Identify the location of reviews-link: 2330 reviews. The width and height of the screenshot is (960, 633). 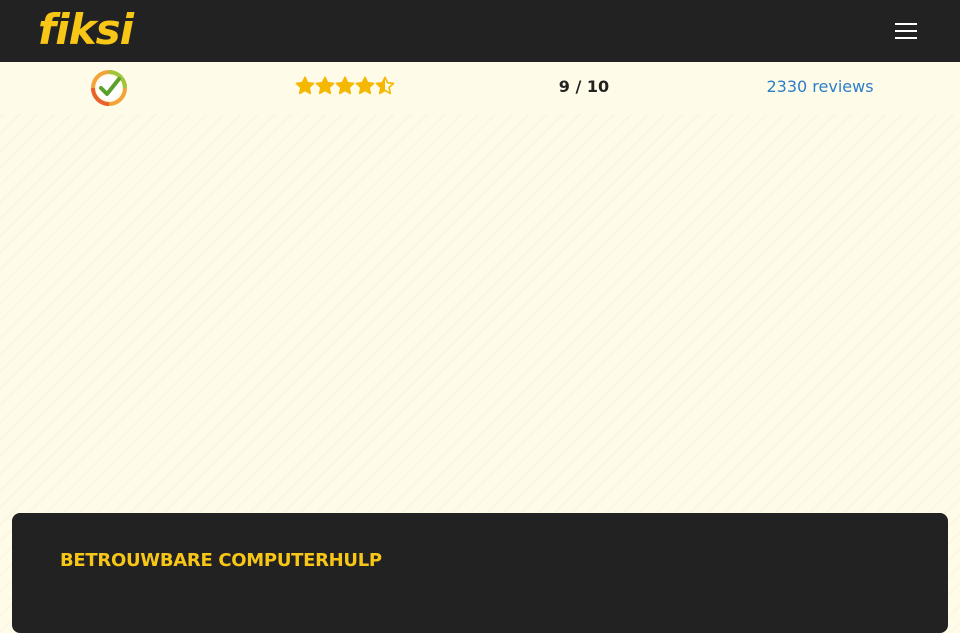
(820, 87).